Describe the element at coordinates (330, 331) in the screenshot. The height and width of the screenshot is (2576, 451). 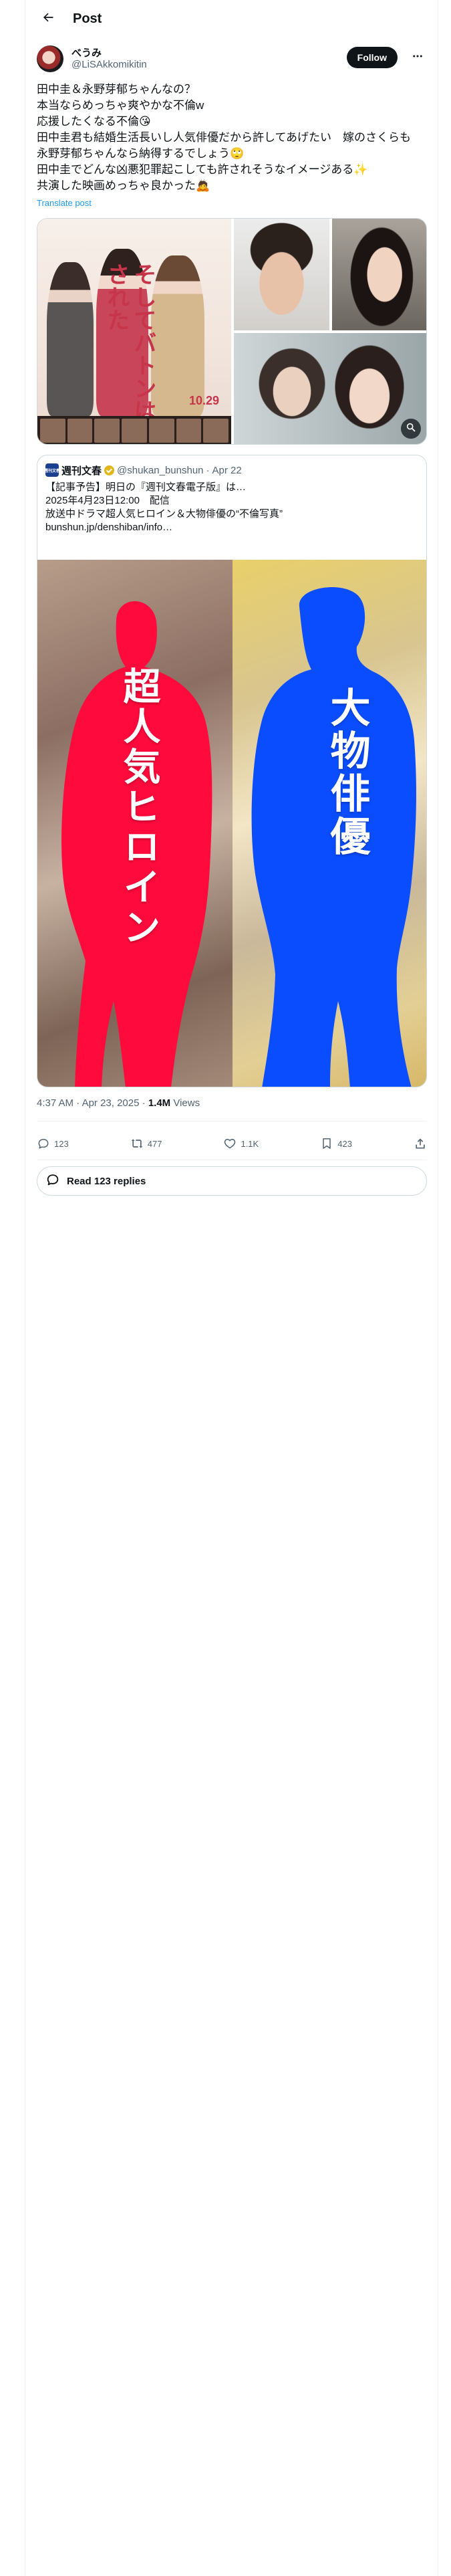
I see `media-right-column` at that location.